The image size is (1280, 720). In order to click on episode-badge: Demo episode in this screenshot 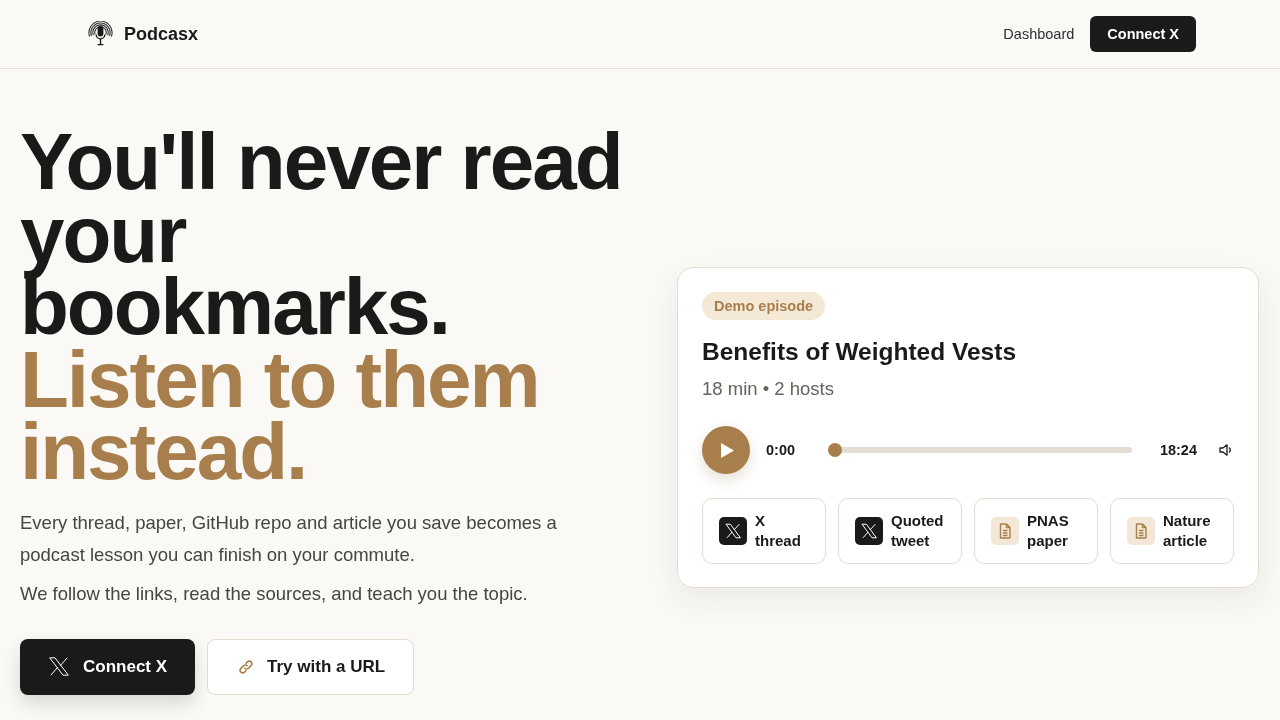, I will do `click(764, 306)`.